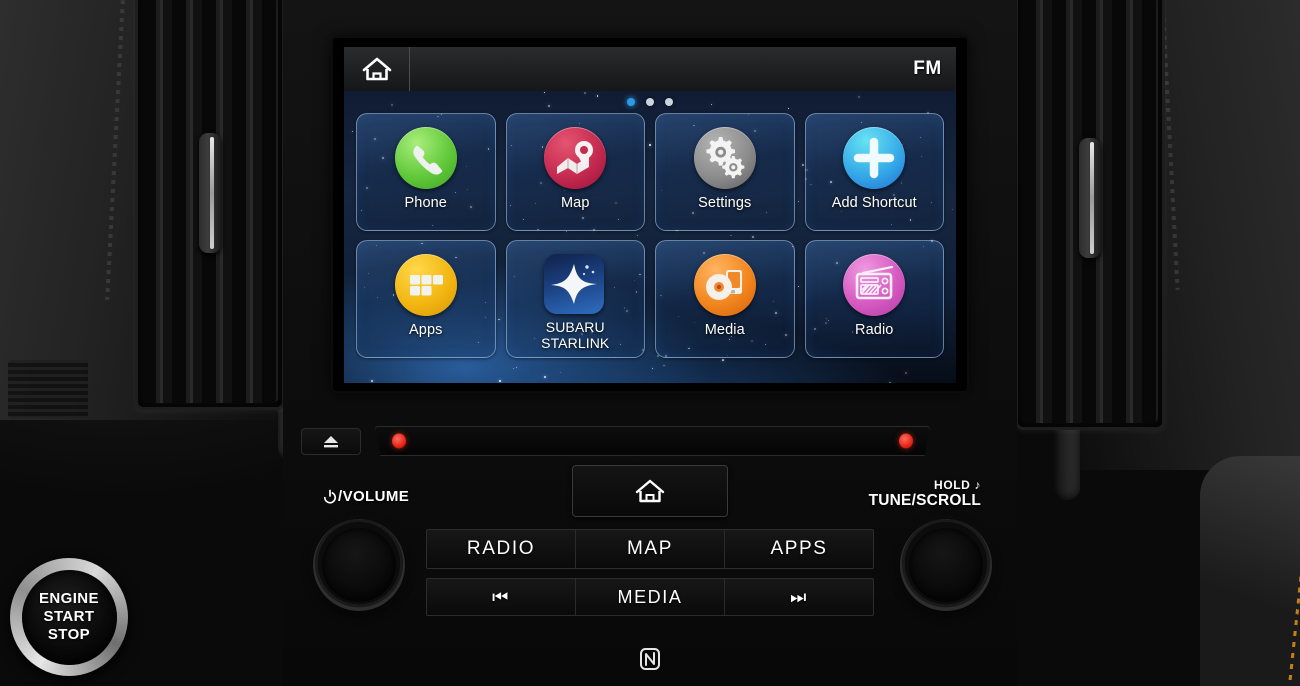 The width and height of the screenshot is (1300, 686). I want to click on air-vent-left, so click(210, 205).